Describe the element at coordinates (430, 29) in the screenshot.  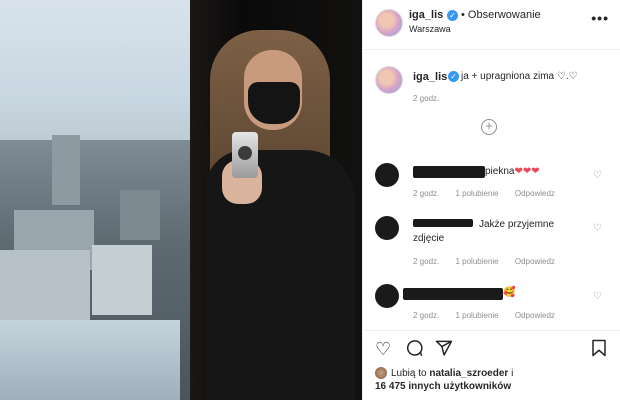
I see `location-link: Warszawa` at that location.